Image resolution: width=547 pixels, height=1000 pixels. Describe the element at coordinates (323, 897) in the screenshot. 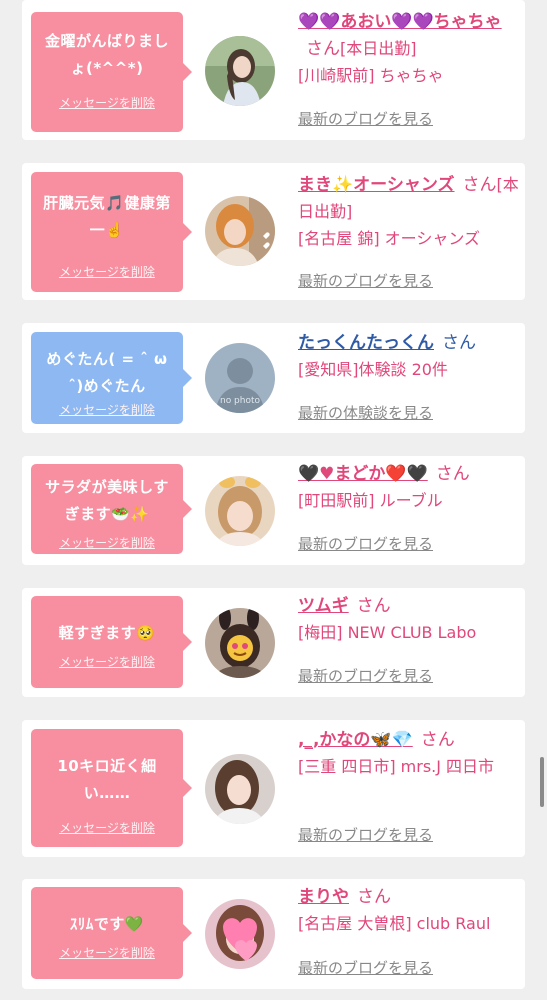

I see `cast-name-link: まりや` at that location.